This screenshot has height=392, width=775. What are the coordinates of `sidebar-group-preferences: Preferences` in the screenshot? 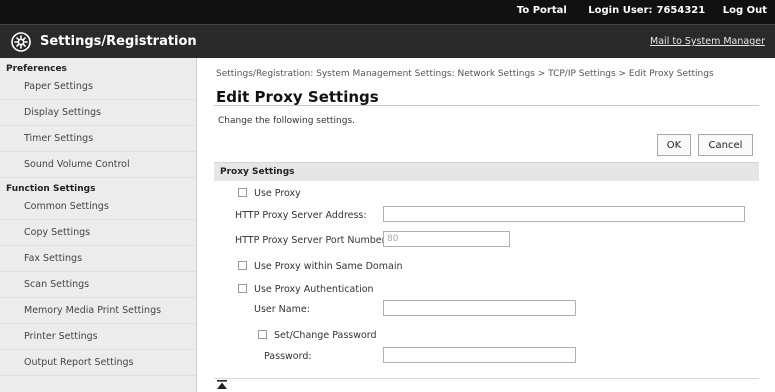 It's located at (36, 69).